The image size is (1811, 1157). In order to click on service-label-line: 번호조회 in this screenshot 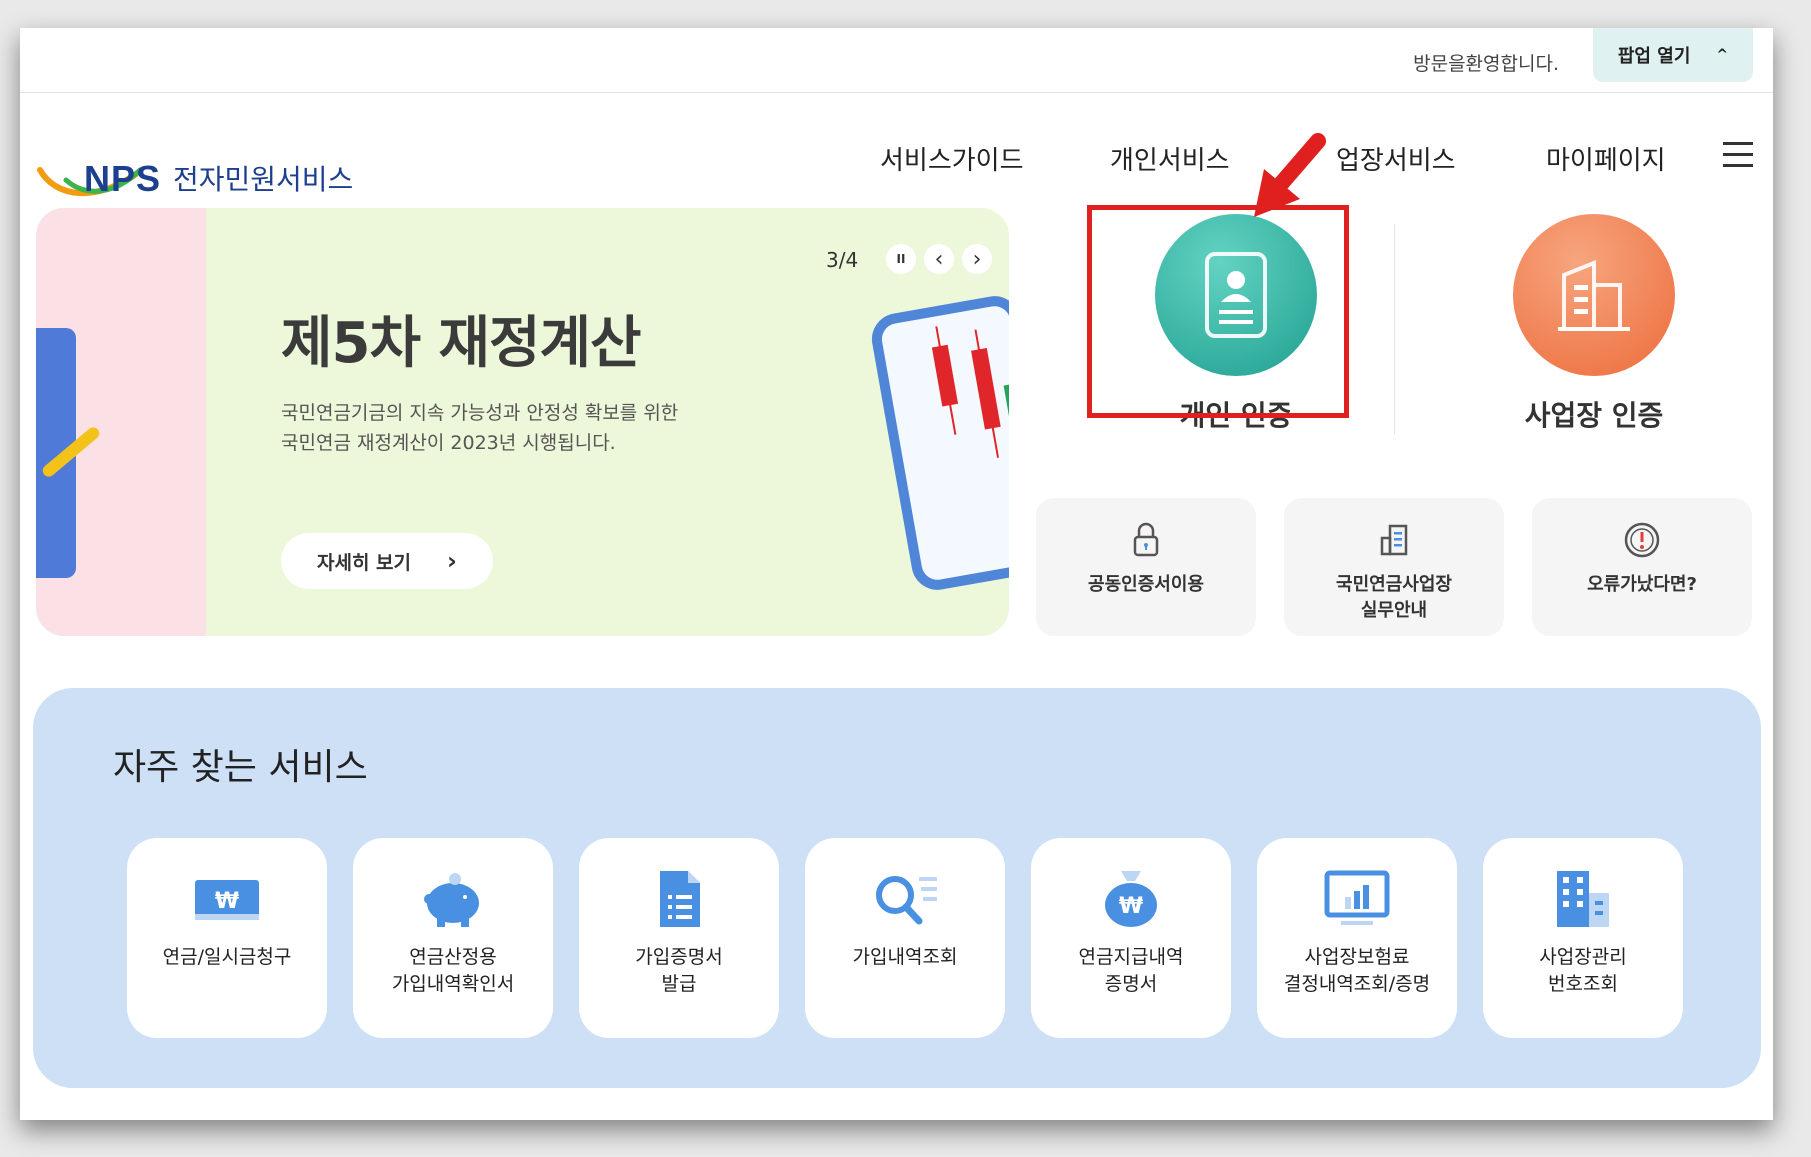, I will do `click(1583, 984)`.